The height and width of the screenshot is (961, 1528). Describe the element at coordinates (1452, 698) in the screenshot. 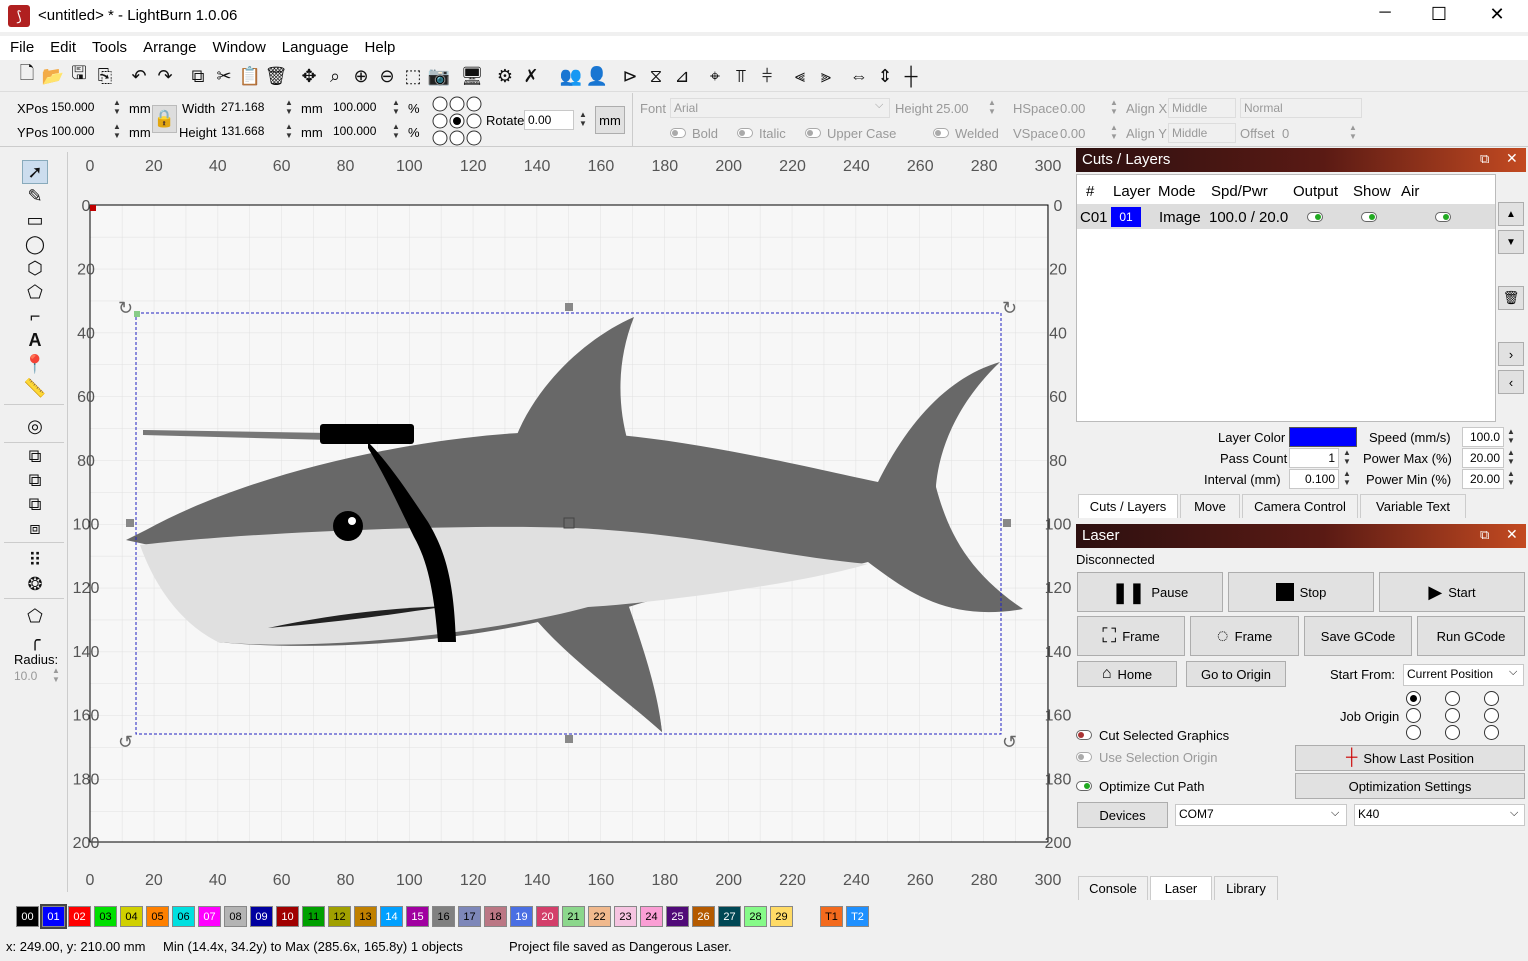

I see `job-origin-tc` at that location.